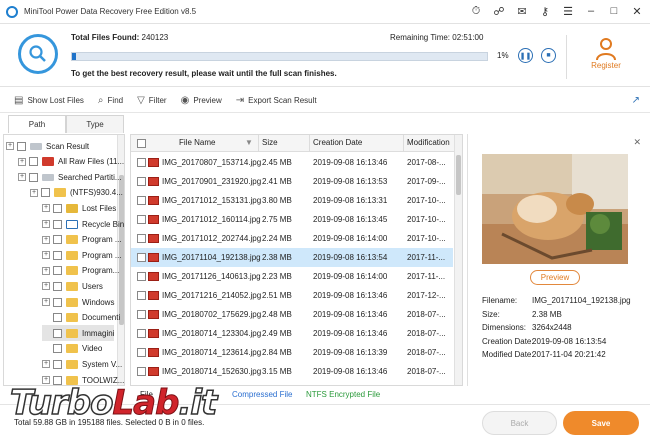 The height and width of the screenshot is (445, 650). What do you see at coordinates (110, 100) in the screenshot?
I see `find-button: ⌕ Find` at bounding box center [110, 100].